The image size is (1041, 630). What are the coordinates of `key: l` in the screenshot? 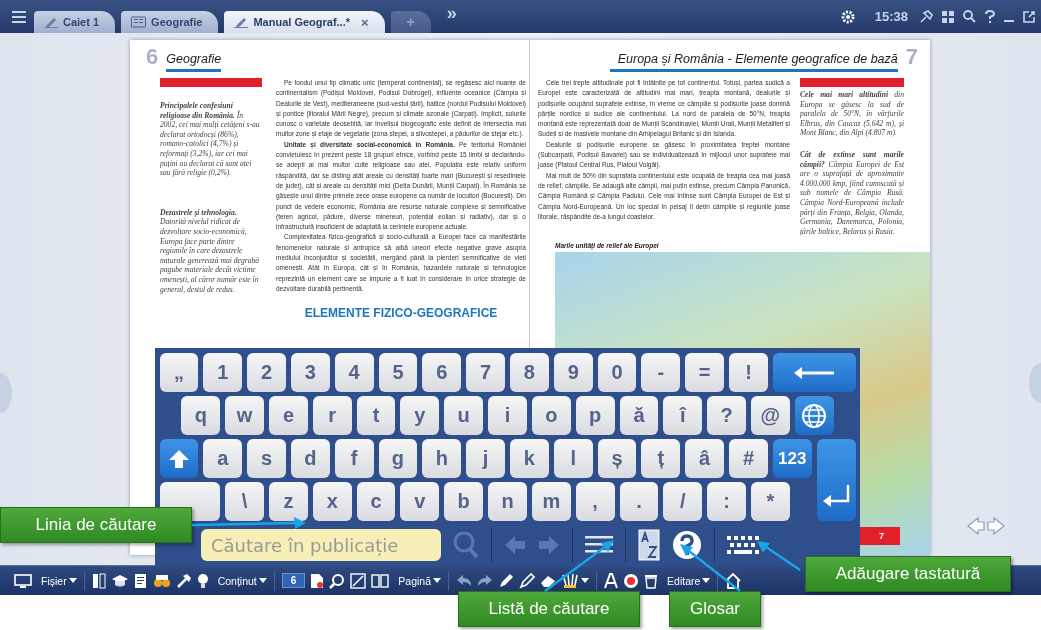 It's located at (573, 458).